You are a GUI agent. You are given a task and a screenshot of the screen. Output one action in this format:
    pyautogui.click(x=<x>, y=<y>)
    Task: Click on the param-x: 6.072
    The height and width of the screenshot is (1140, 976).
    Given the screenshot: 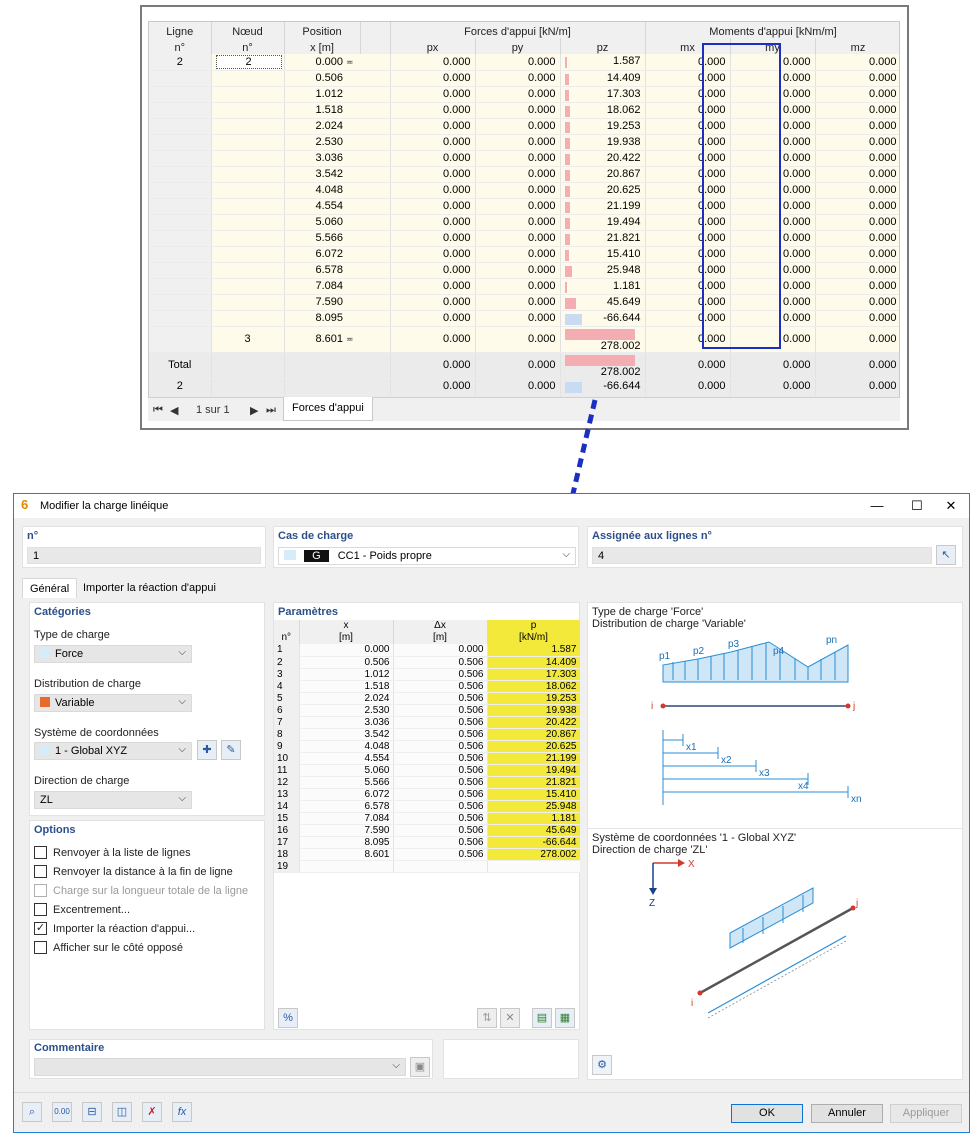 What is the action you would take?
    pyautogui.click(x=376, y=794)
    